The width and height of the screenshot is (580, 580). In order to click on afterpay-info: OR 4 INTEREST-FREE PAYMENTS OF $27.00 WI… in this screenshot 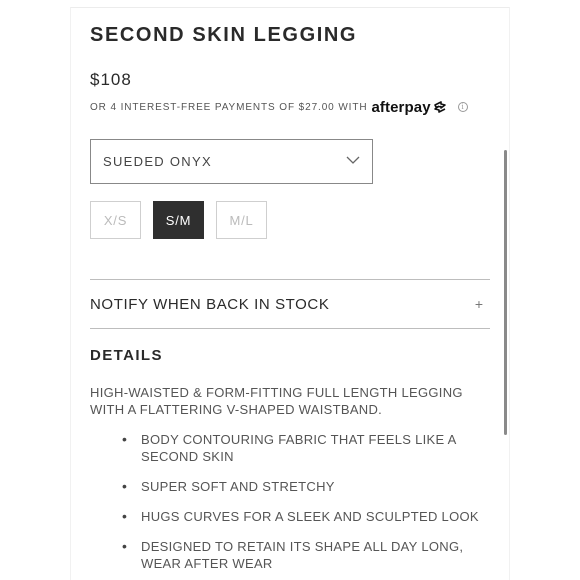, I will do `click(279, 107)`.